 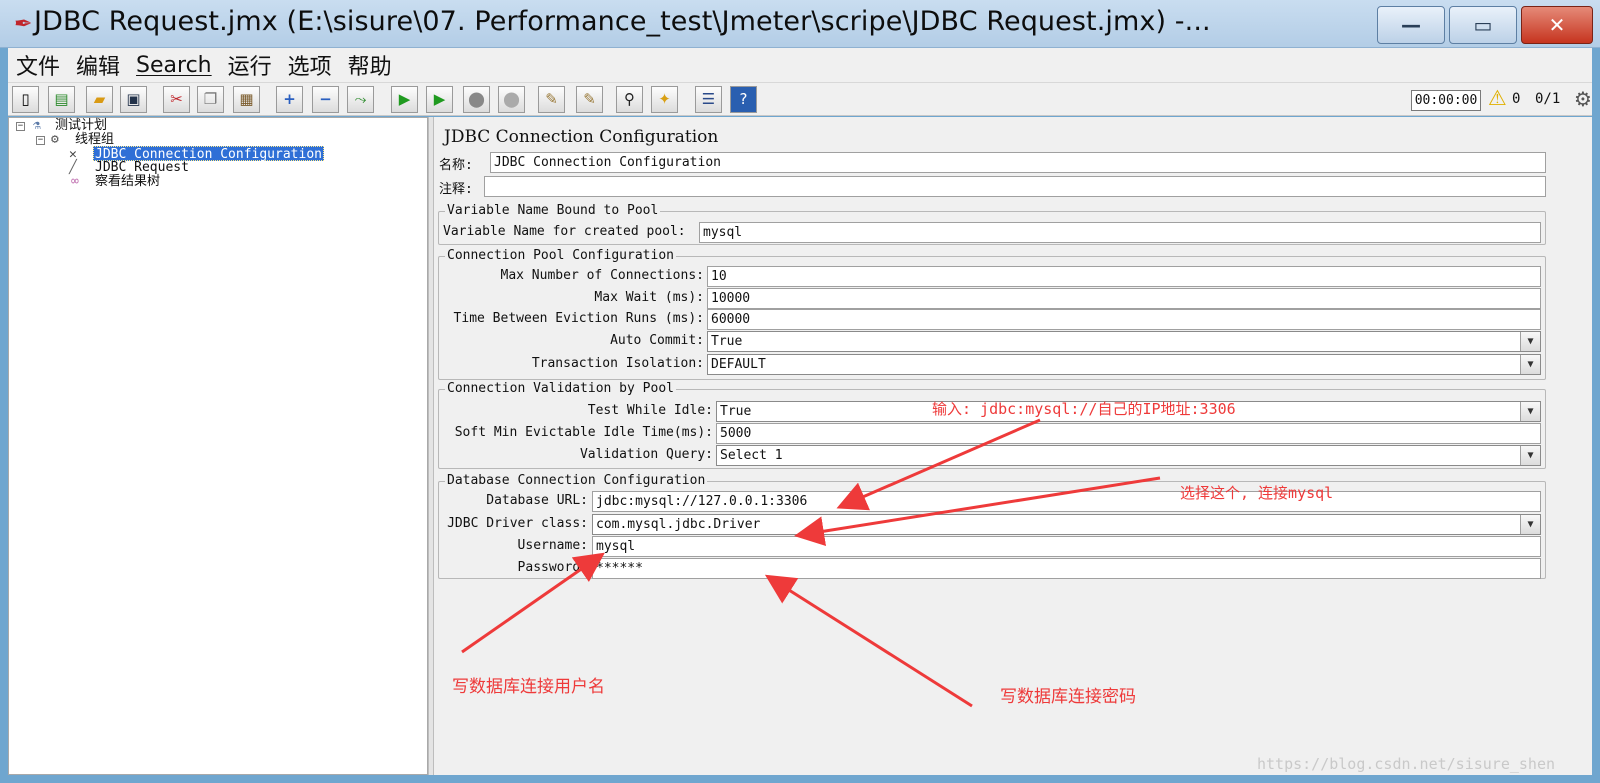 I want to click on menu-search: Search, so click(x=174, y=65).